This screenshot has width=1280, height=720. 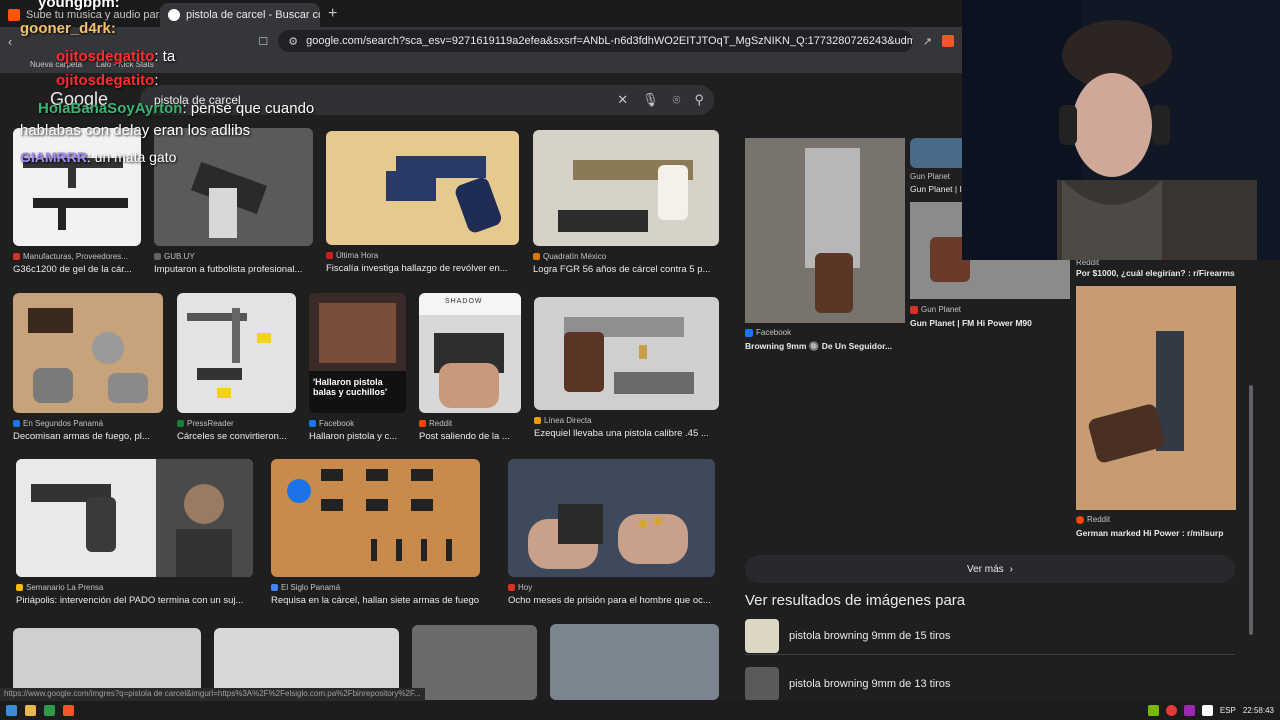 I want to click on panel-source: Facebook, so click(x=774, y=332).